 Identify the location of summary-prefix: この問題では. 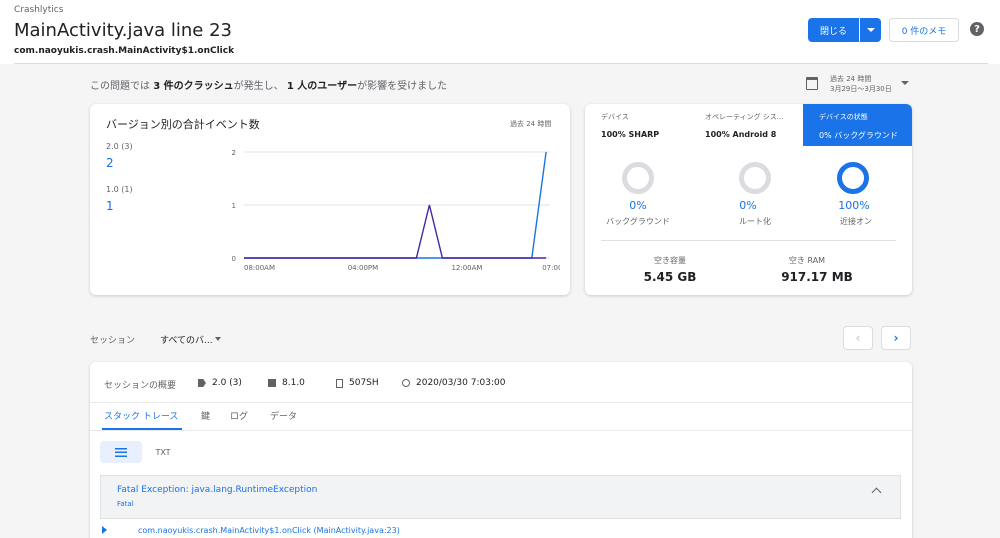
(120, 86).